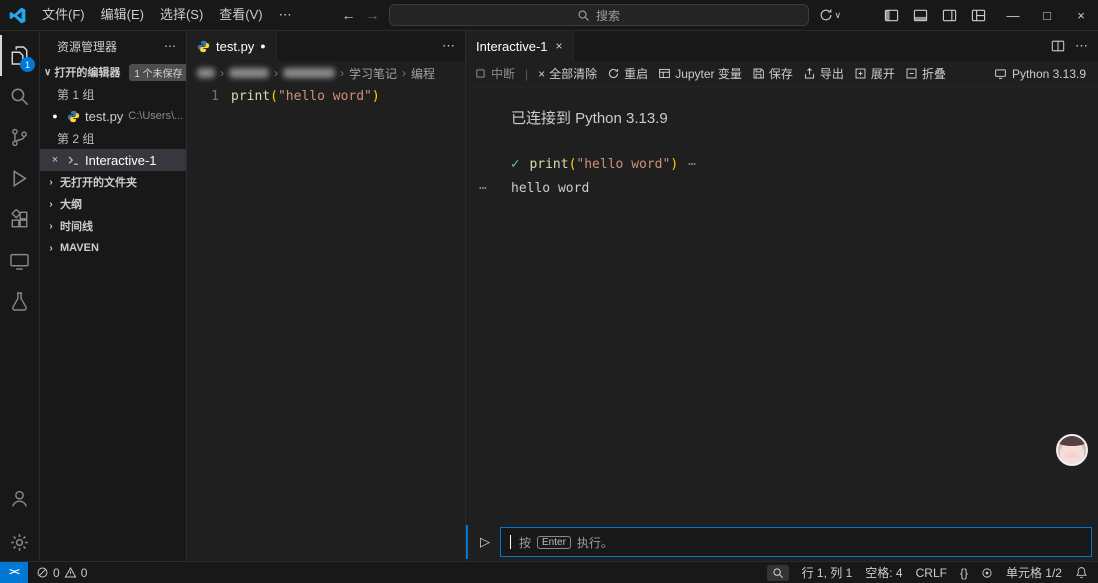  I want to click on toggle-panel-icon, so click(920, 15).